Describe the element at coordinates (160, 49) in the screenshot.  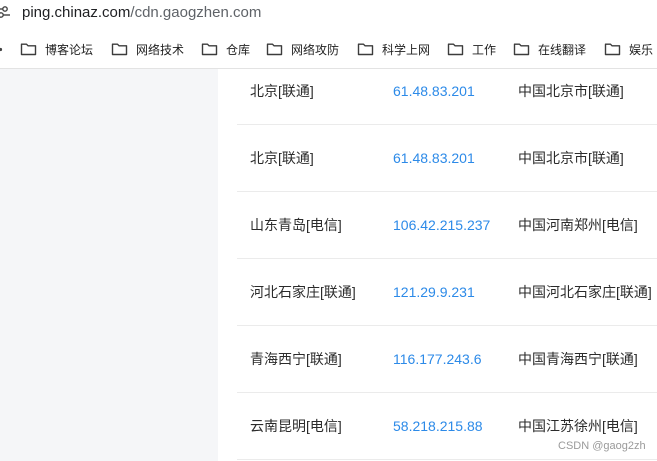
I see `bookmark-label: 网络技术` at that location.